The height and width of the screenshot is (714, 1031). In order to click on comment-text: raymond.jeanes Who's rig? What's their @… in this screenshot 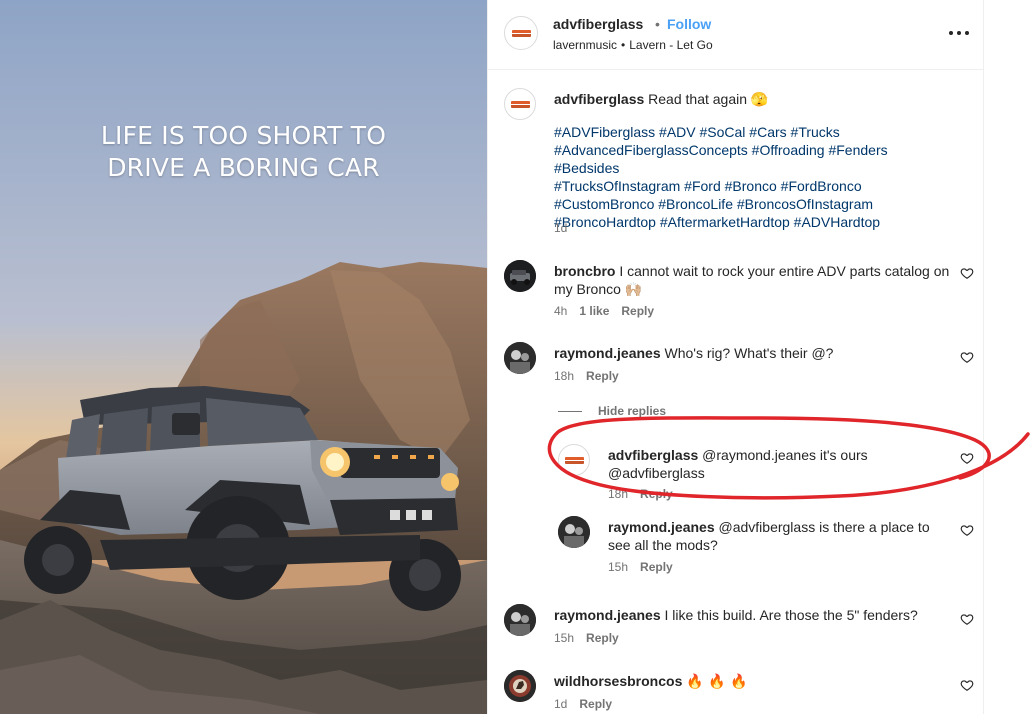, I will do `click(754, 353)`.